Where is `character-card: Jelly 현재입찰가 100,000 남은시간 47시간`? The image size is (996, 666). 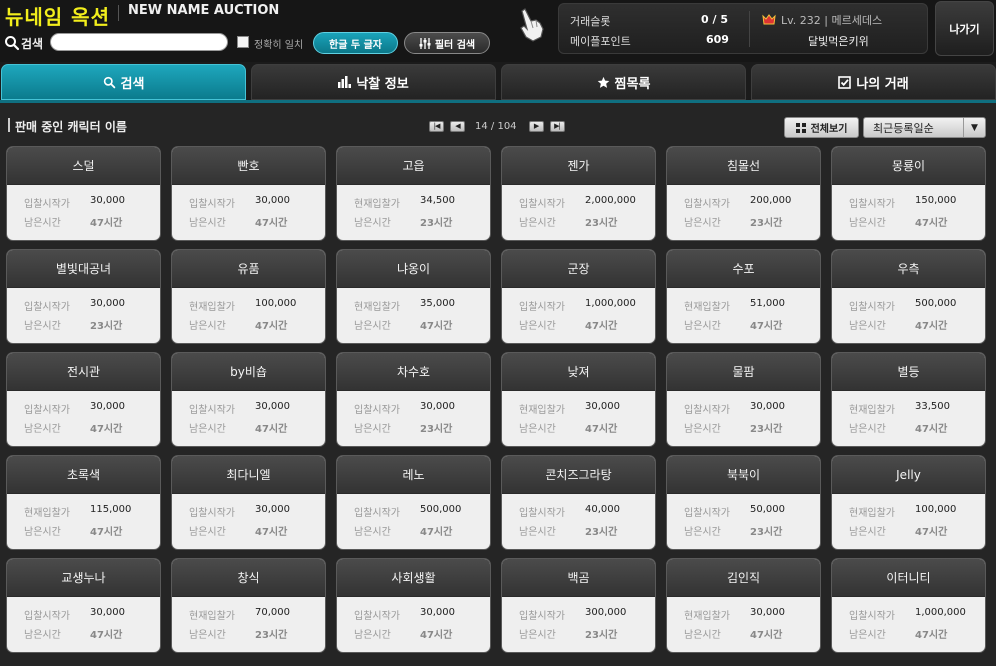 character-card: Jelly 현재입찰가 100,000 남은시간 47시간 is located at coordinates (908, 502).